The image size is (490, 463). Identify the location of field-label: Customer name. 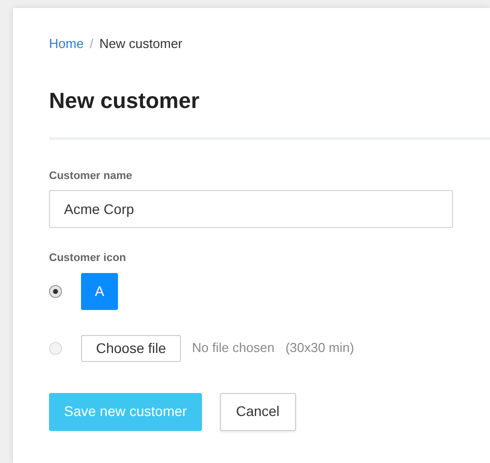
(91, 176).